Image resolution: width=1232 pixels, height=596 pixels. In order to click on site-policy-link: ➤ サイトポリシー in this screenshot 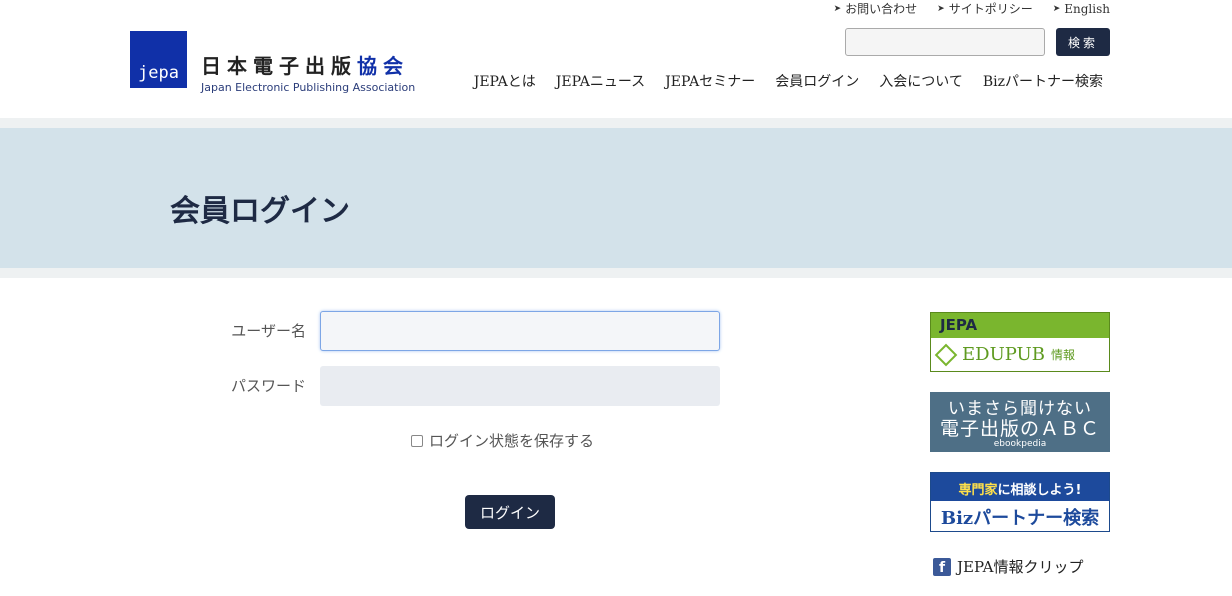, I will do `click(985, 8)`.